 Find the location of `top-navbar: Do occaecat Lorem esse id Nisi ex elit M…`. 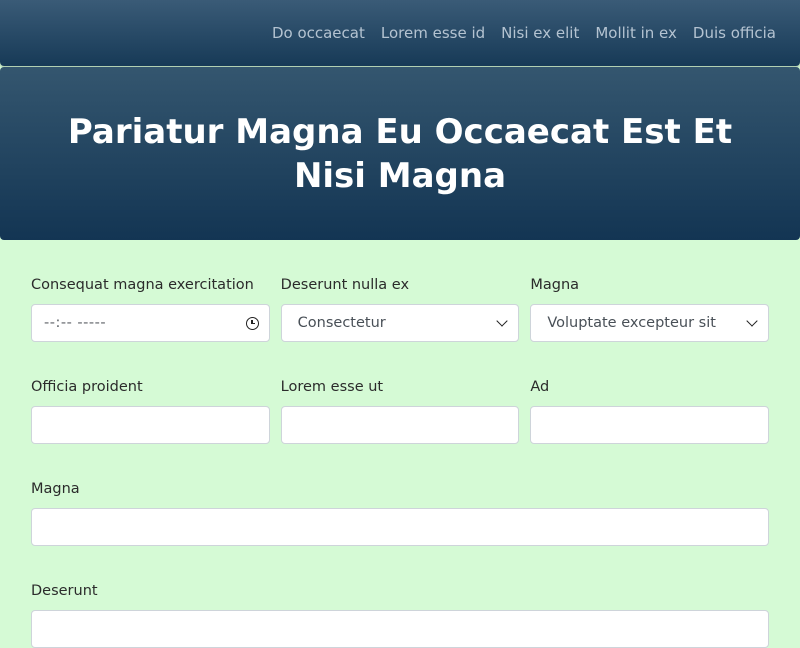

top-navbar: Do occaecat Lorem esse id Nisi ex elit M… is located at coordinates (400, 33).